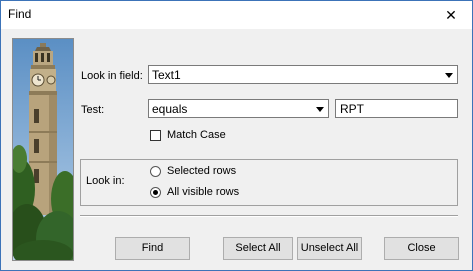 This screenshot has height=271, width=473. Describe the element at coordinates (238, 108) in the screenshot. I see `test-operator-select: equals` at that location.